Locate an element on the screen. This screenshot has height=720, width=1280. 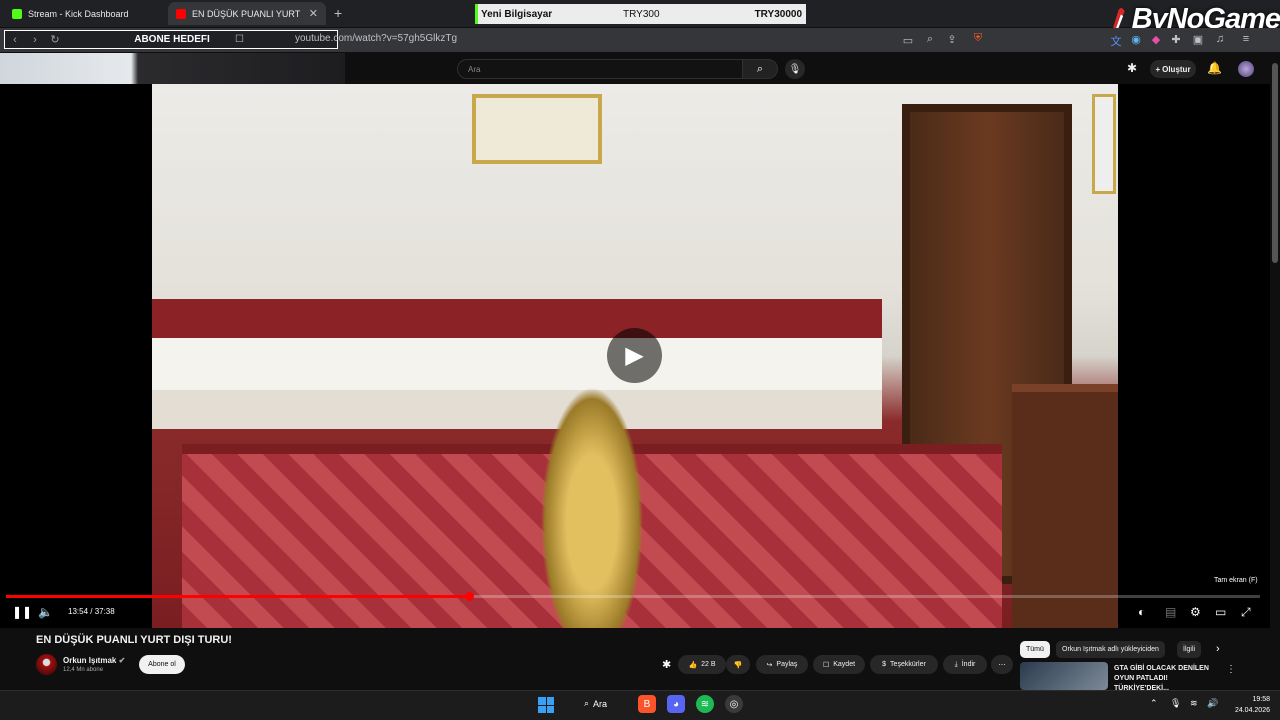
subscriber-goal-overlay: ‹ › ↻ ABONE HEDEFI ☐ is located at coordinates (171, 39).